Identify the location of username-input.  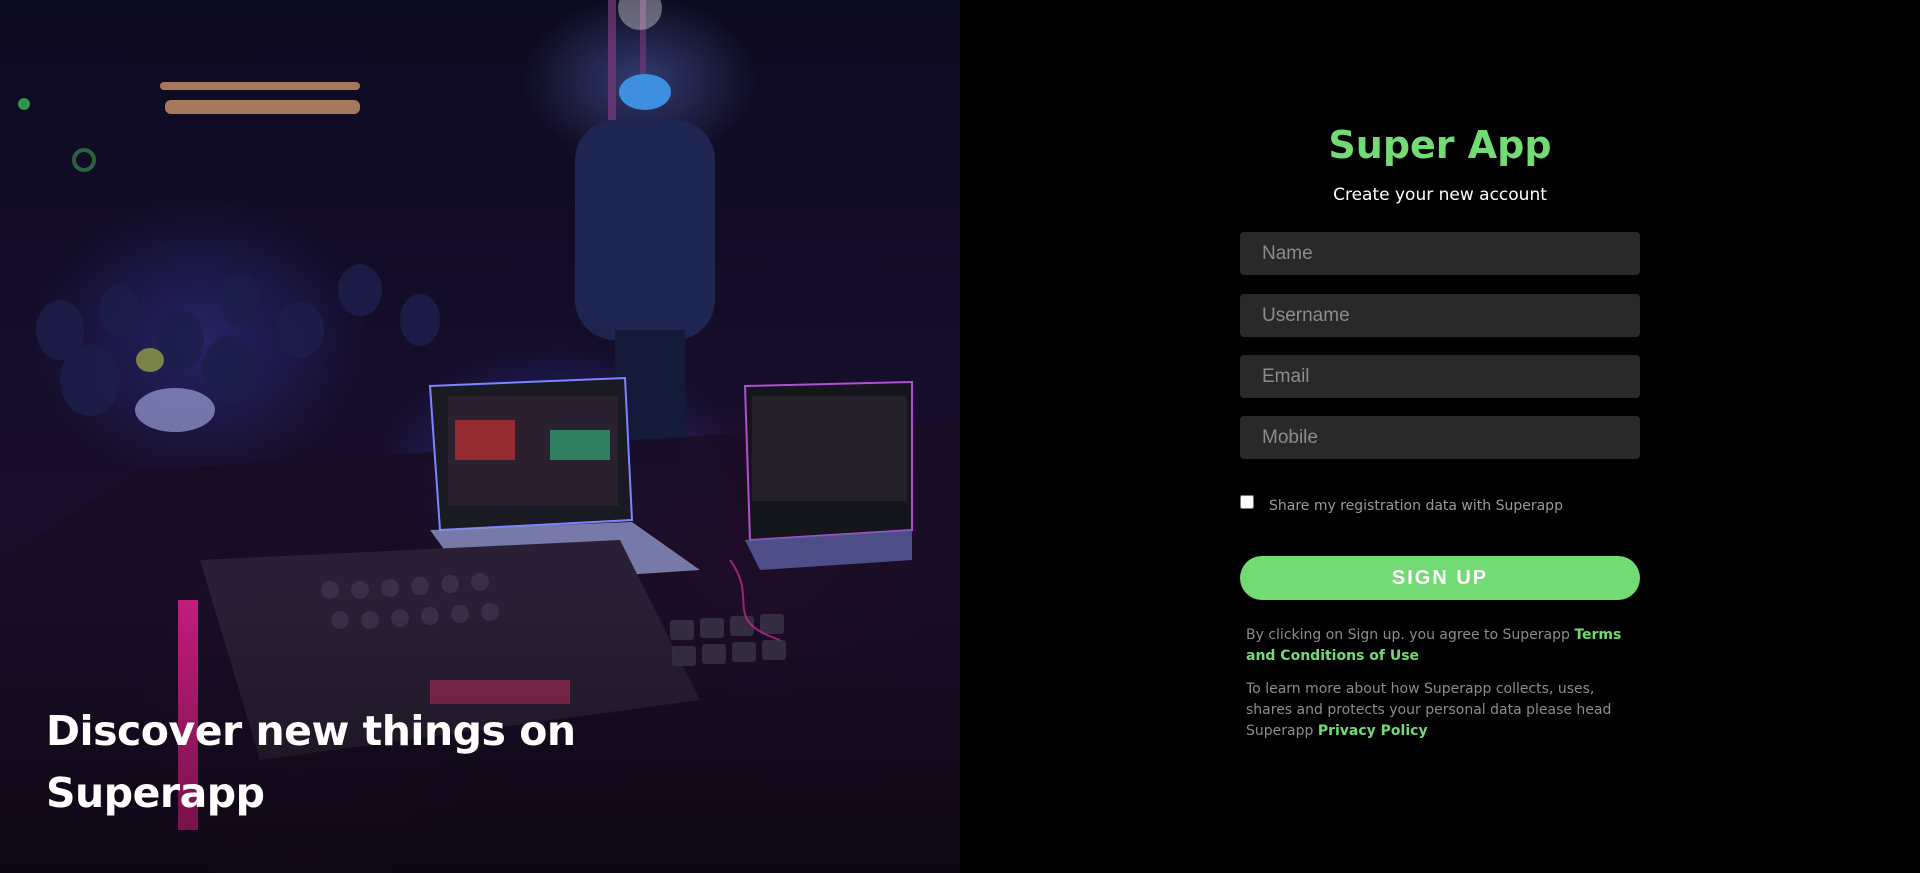
(1440, 315).